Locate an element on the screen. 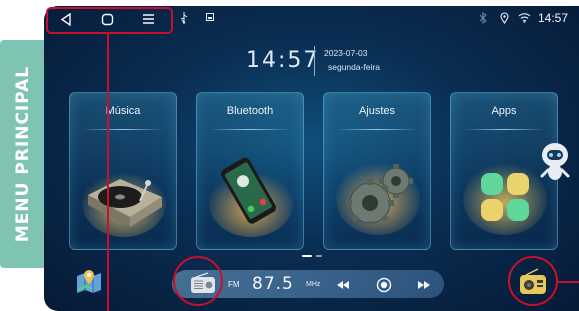 This screenshot has height=311, width=579. tile-label: Música is located at coordinates (123, 111).